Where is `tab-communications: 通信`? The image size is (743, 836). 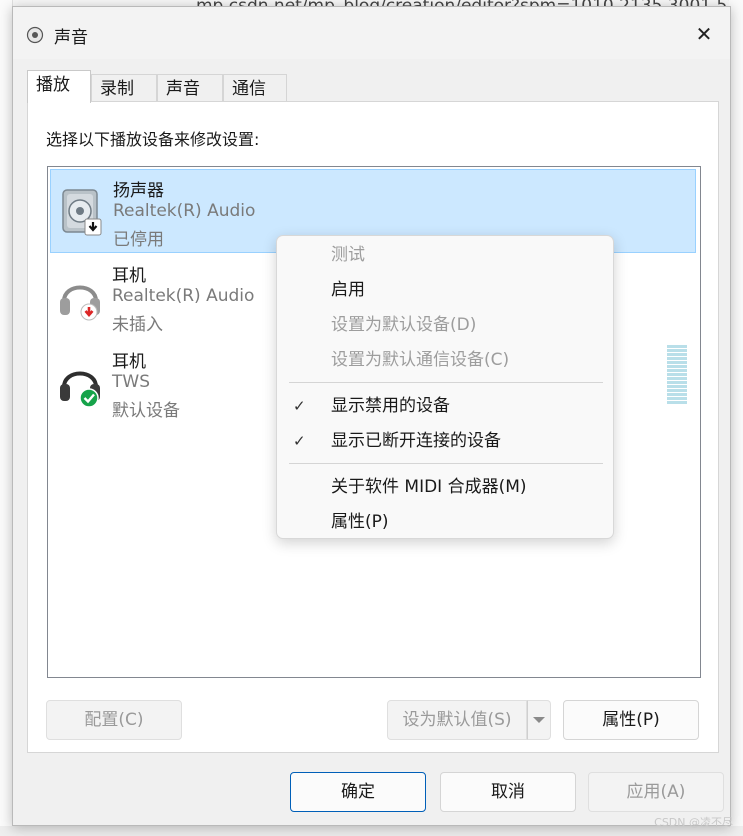 tab-communications: 通信 is located at coordinates (255, 88).